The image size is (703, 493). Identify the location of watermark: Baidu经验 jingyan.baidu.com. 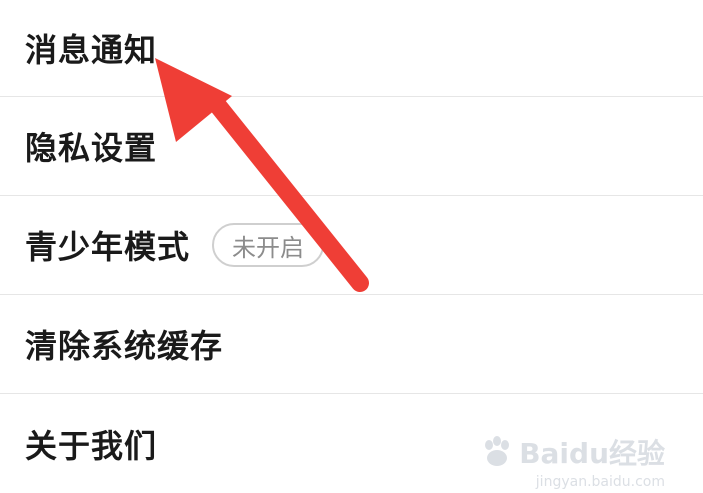
(572, 461).